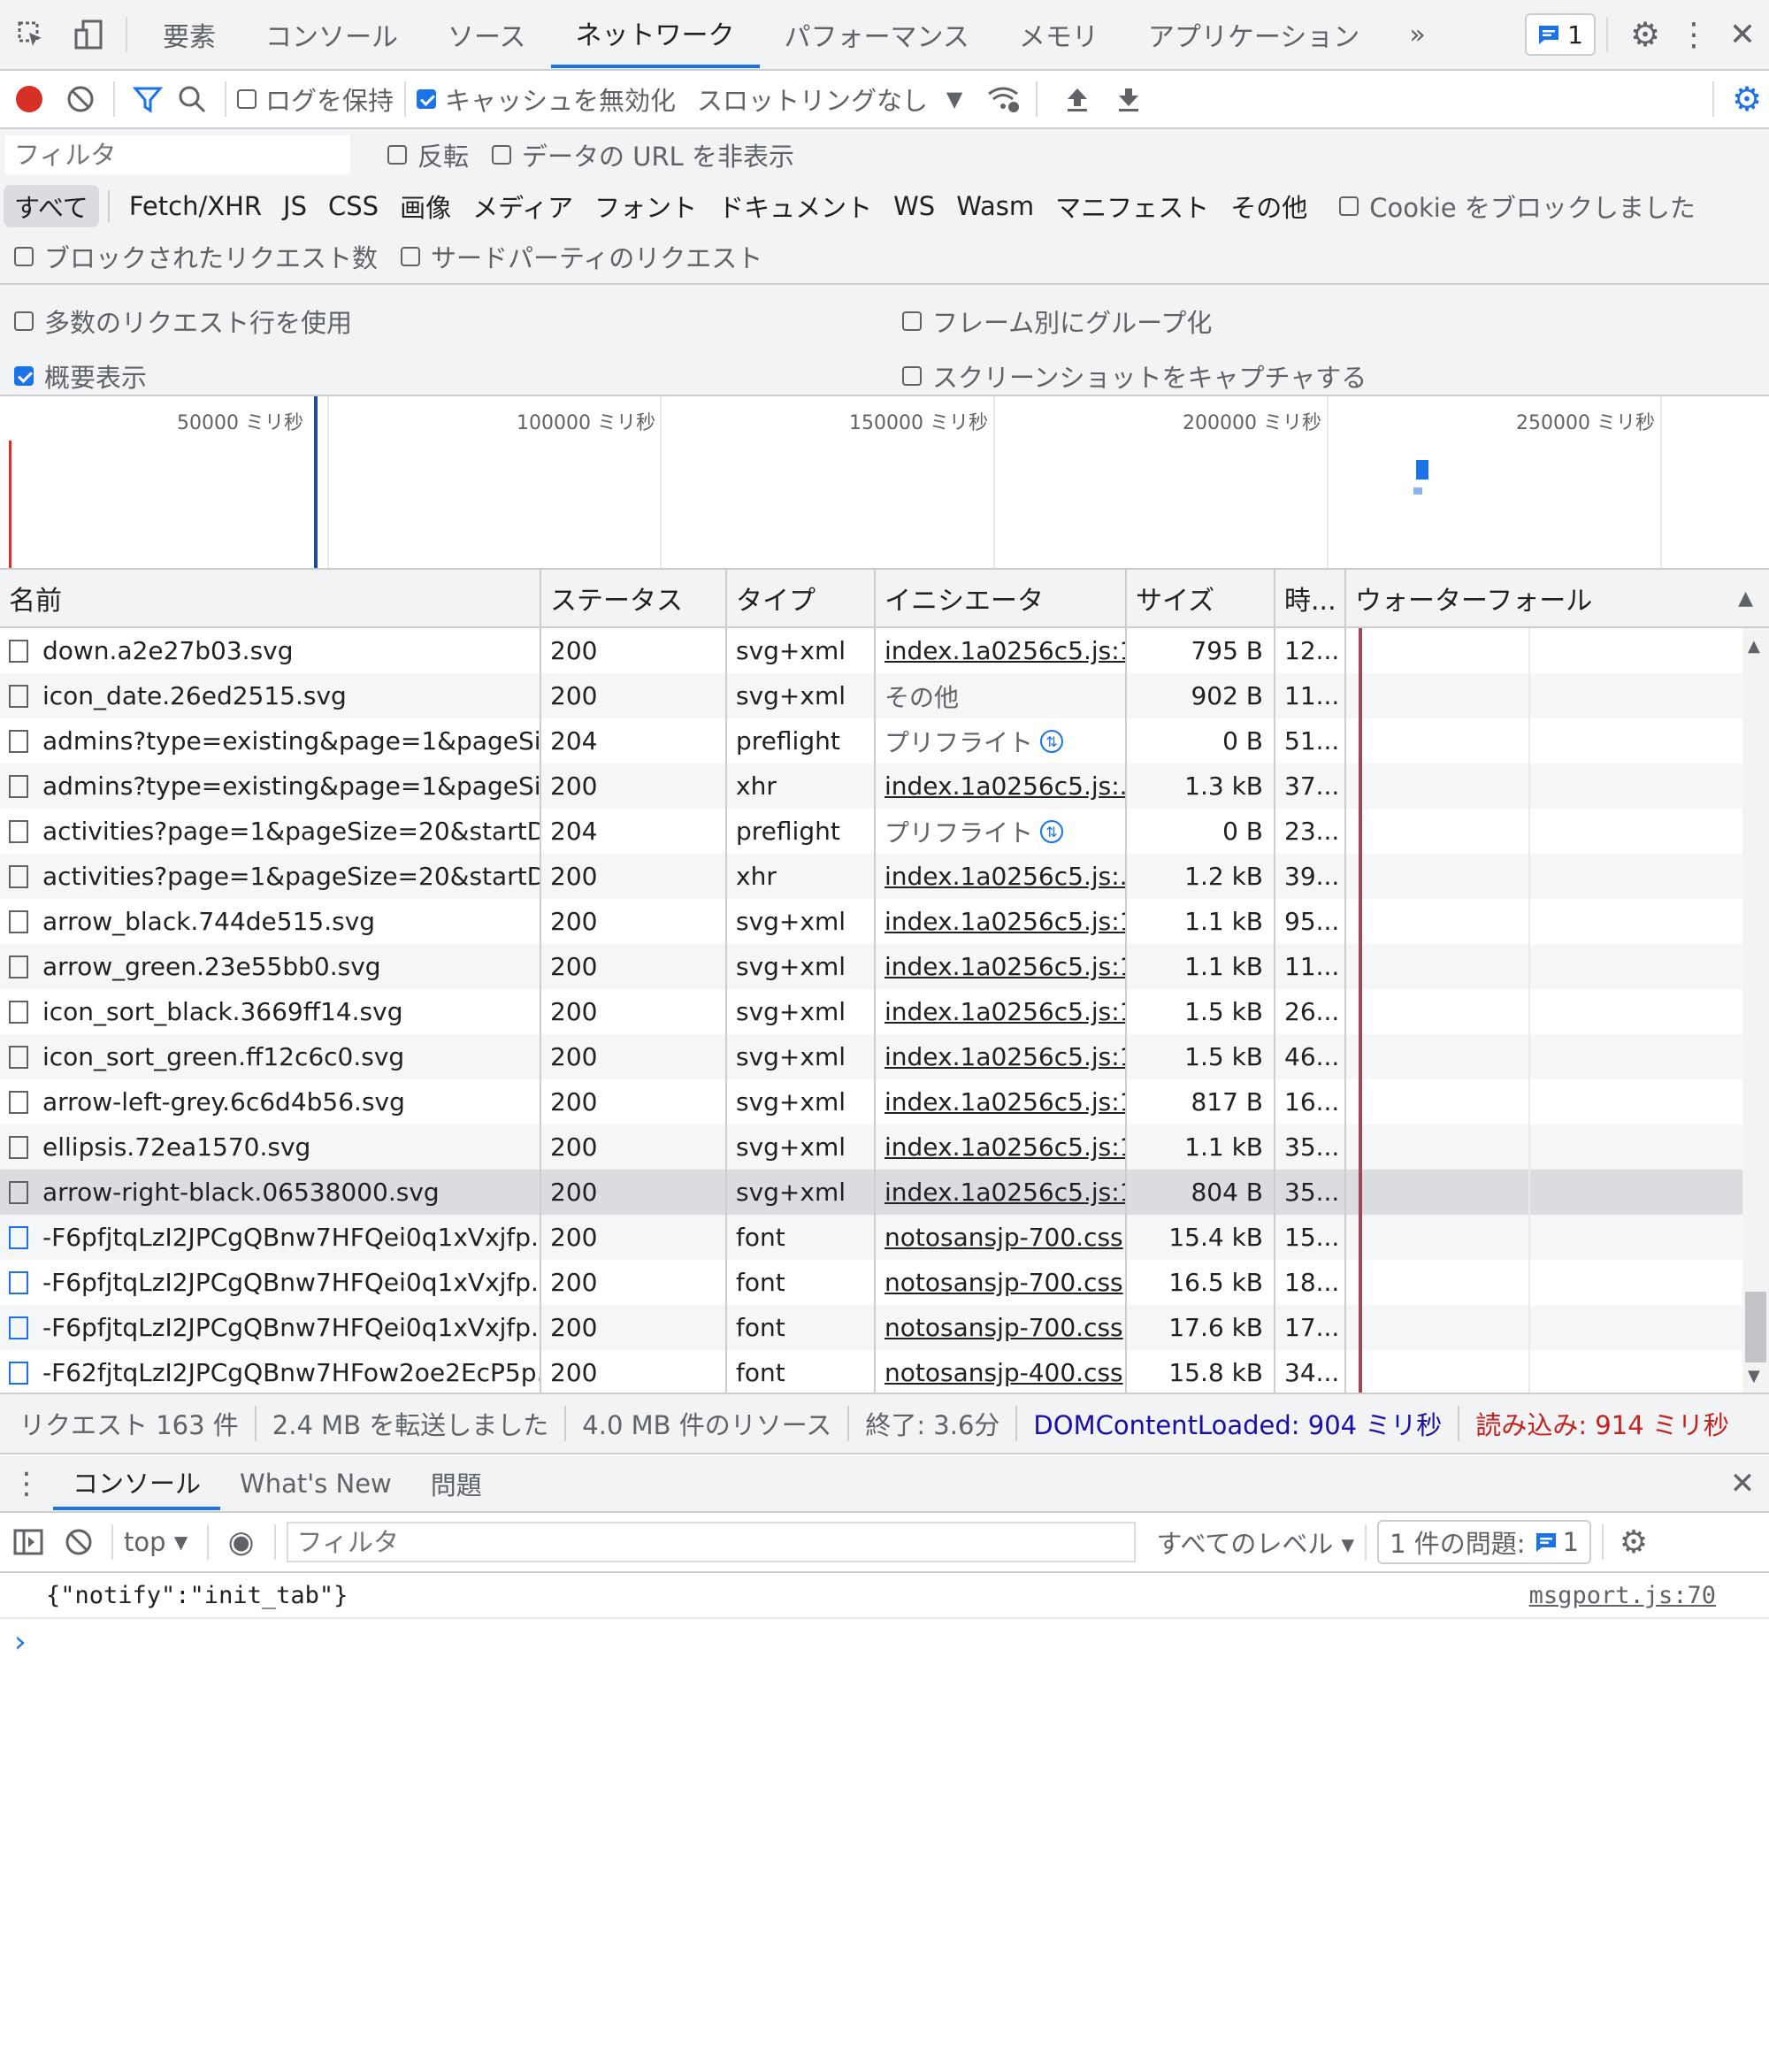 The width and height of the screenshot is (1769, 2072). What do you see at coordinates (397, 155) in the screenshot?
I see `invert-checkbox` at bounding box center [397, 155].